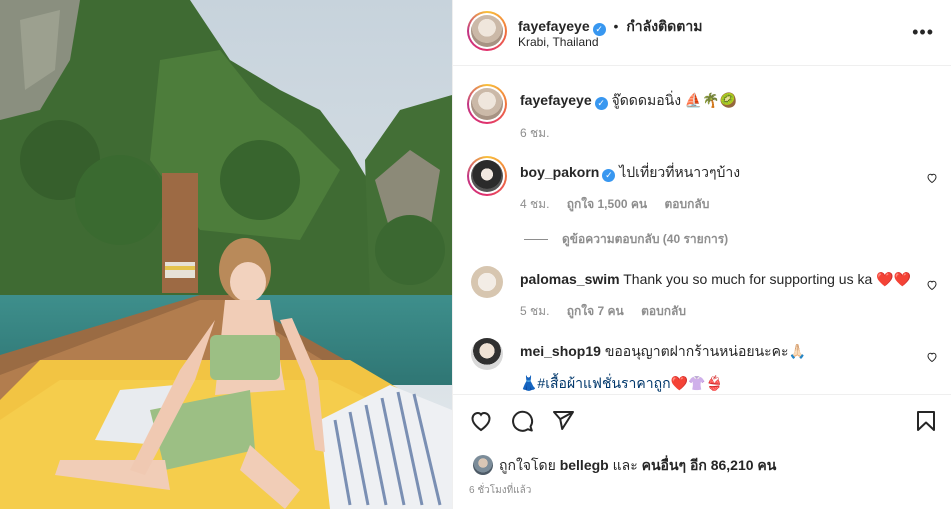  Describe the element at coordinates (680, 172) in the screenshot. I see `comment-text: ไปเที่ยวที่หนาวๆบ้าง` at that location.